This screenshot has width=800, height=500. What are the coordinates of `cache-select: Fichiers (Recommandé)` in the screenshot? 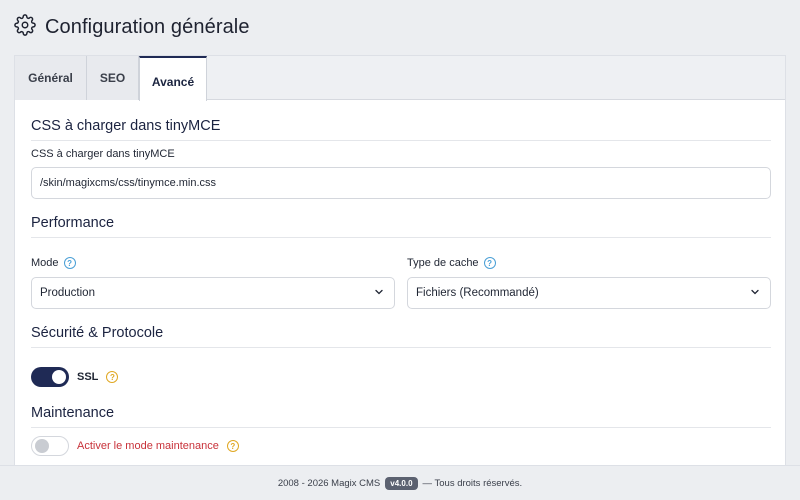 It's located at (589, 293).